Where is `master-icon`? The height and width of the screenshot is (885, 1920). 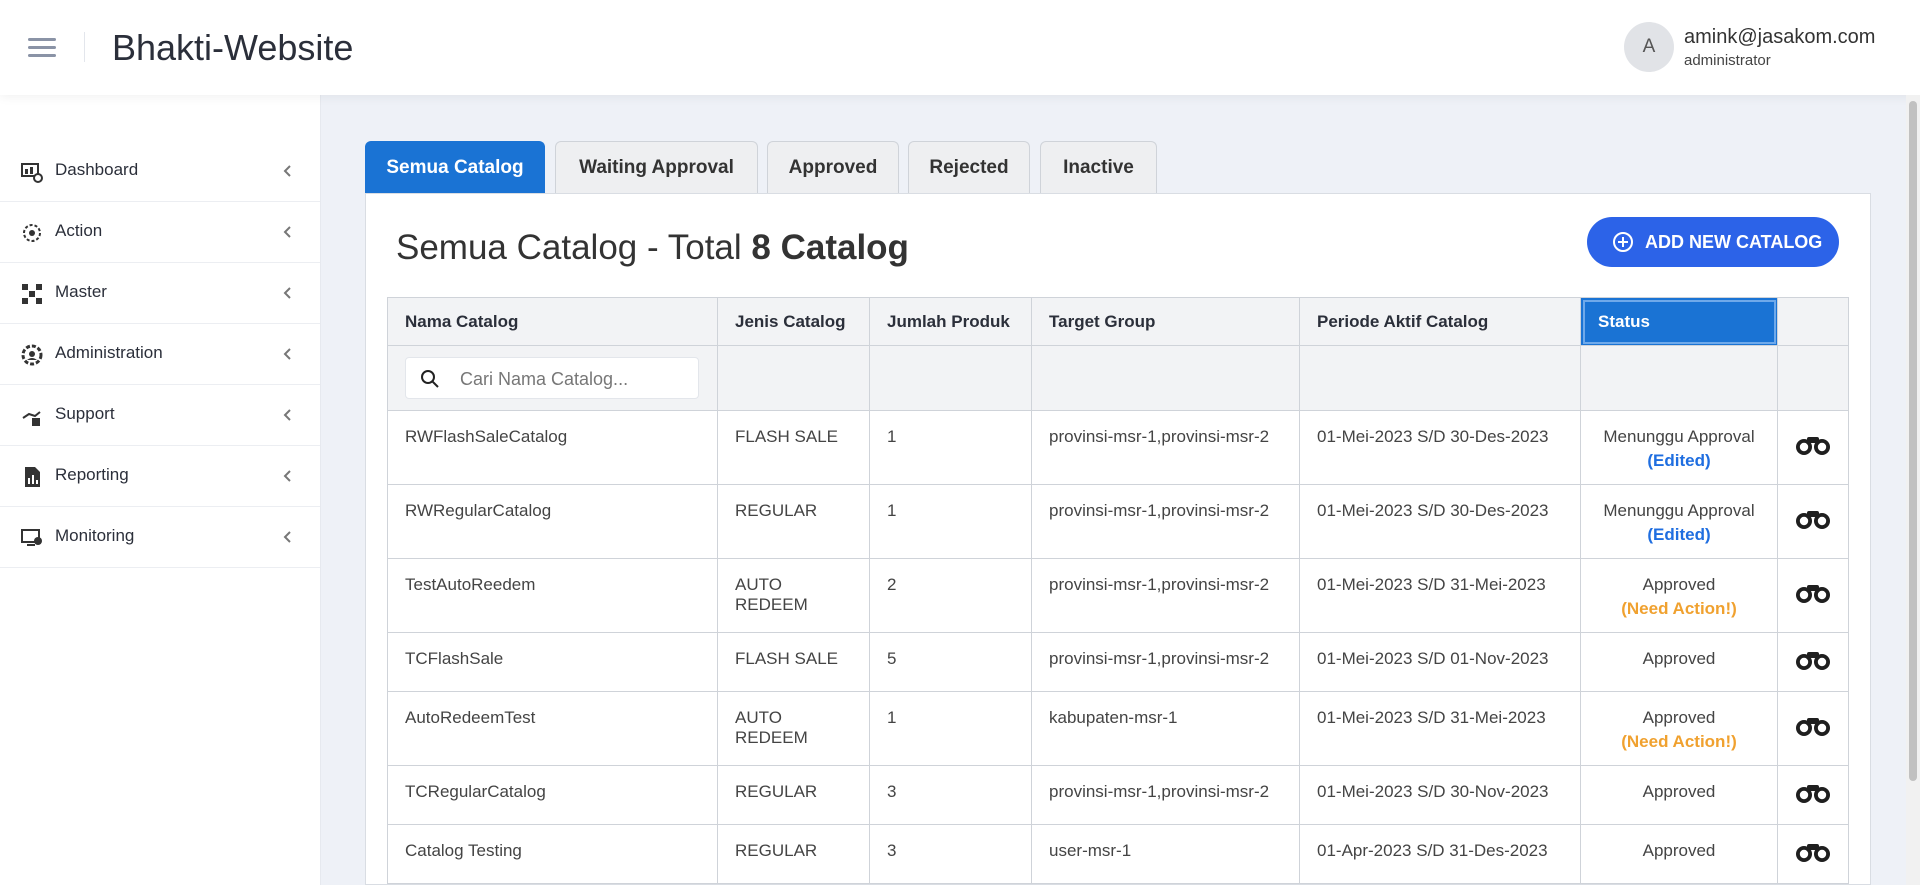
master-icon is located at coordinates (32, 294).